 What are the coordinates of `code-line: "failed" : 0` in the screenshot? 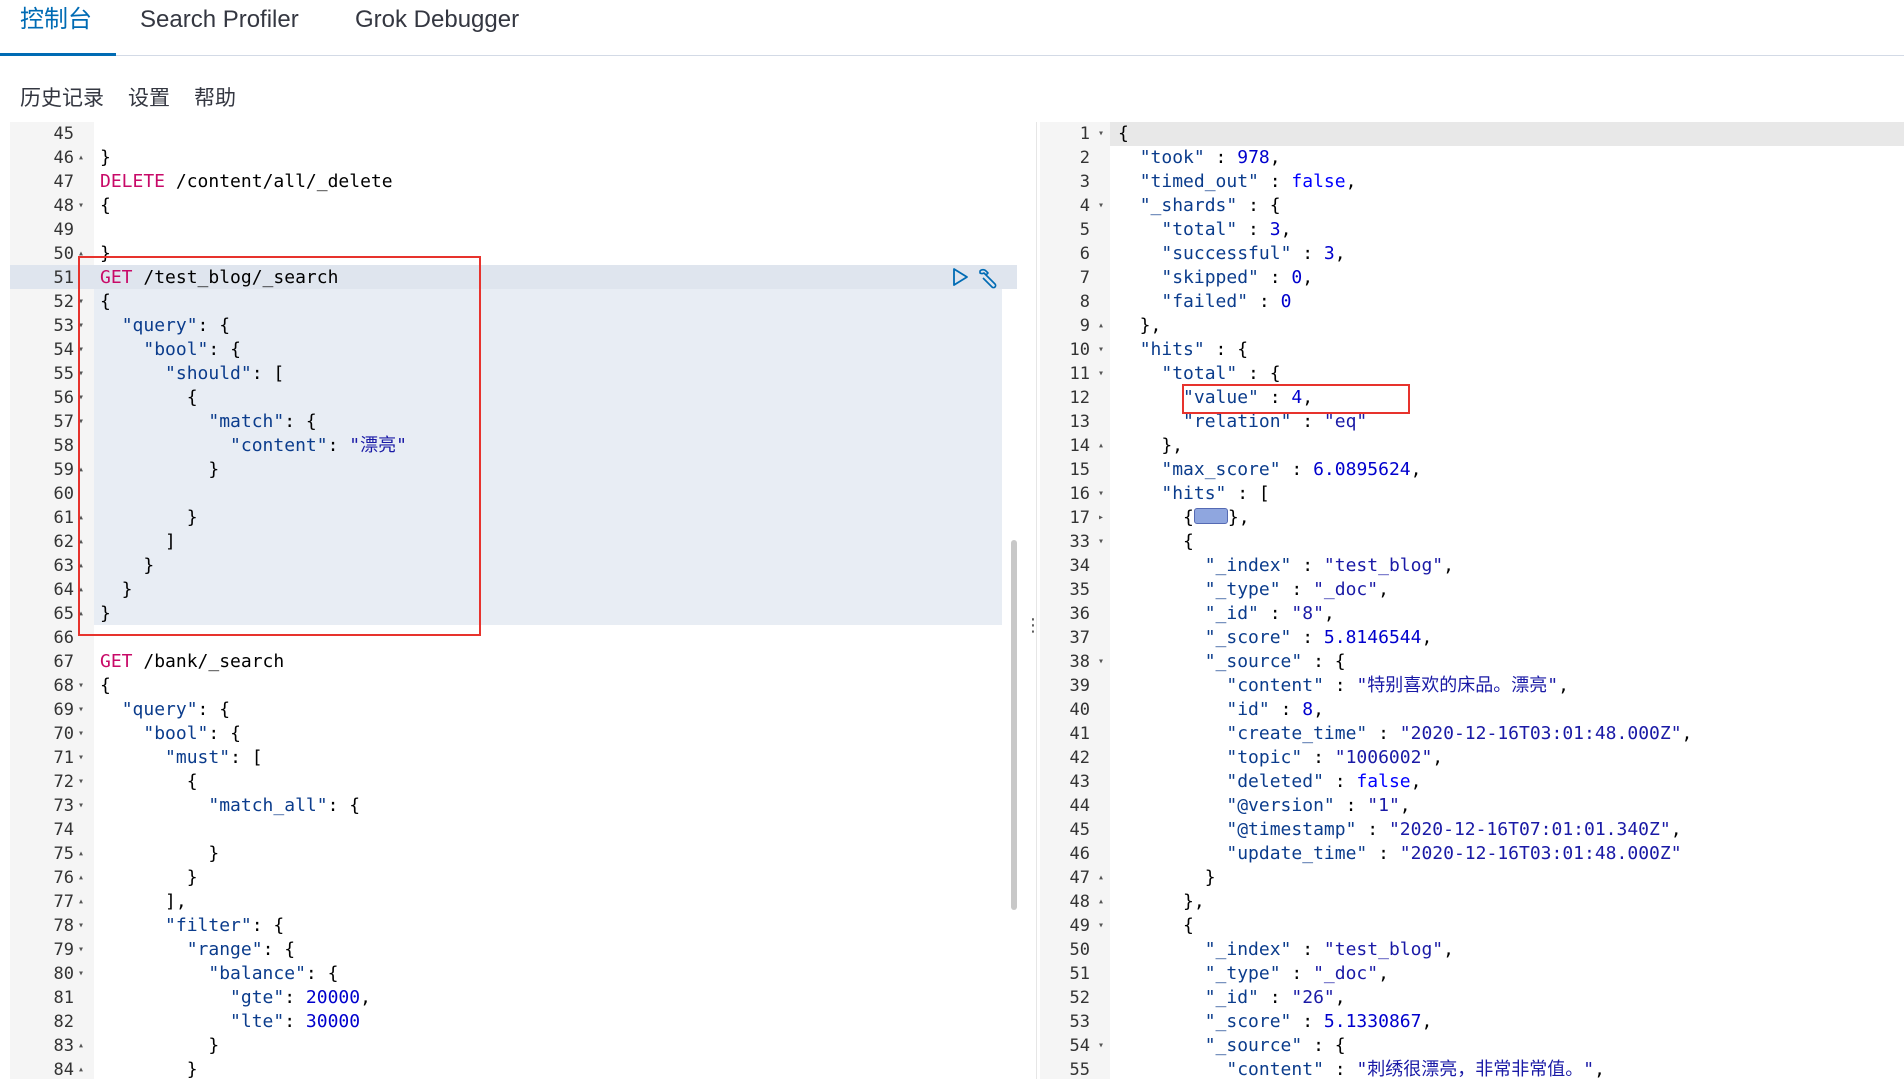 It's located at (1204, 302).